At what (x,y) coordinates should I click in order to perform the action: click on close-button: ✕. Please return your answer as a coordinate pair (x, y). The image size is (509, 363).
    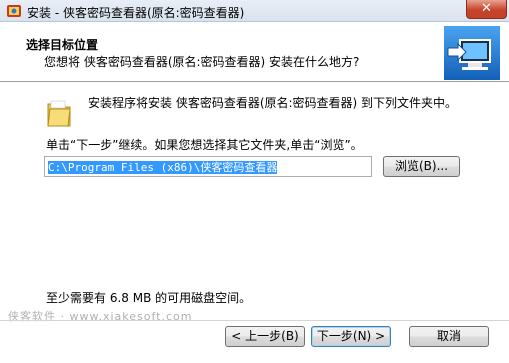
    Looking at the image, I should click on (486, 9).